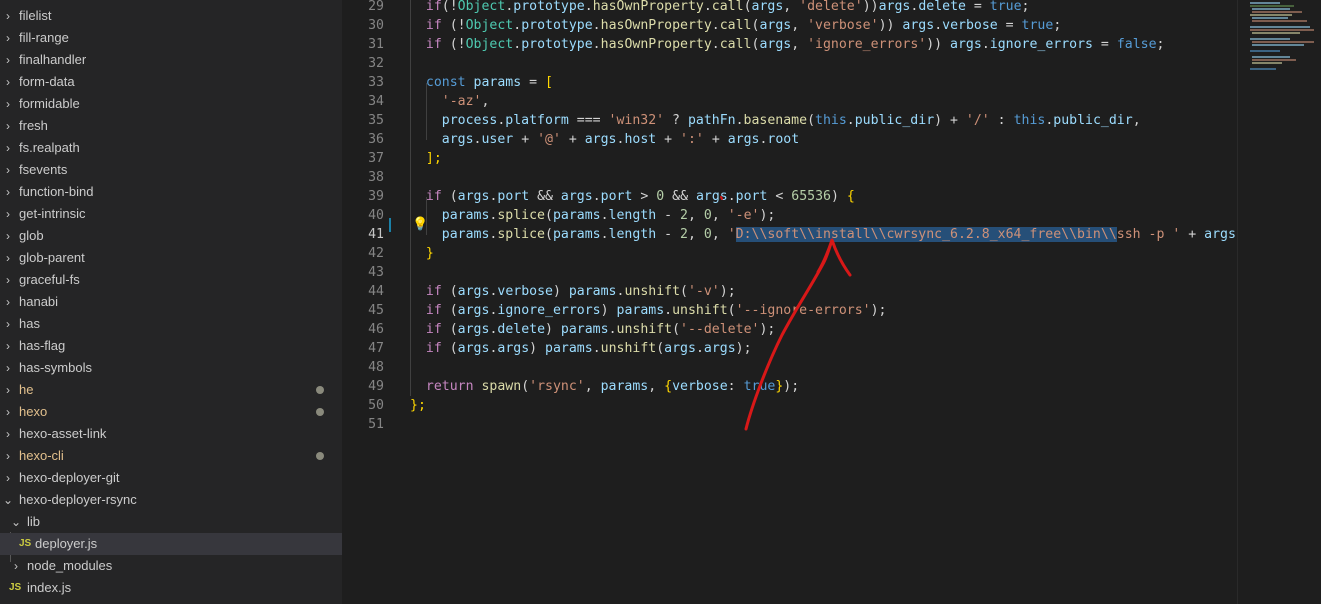 Image resolution: width=1321 pixels, height=604 pixels. I want to click on tree-folder-label: fs.realpath, so click(49, 147).